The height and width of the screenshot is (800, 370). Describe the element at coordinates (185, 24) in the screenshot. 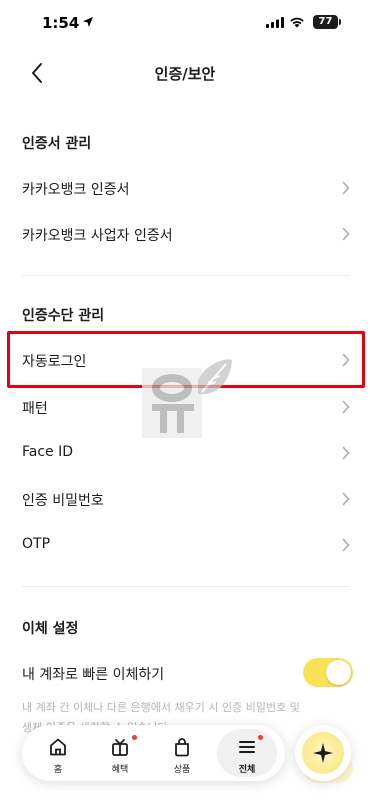

I see `status-bar: 1:54 77` at that location.